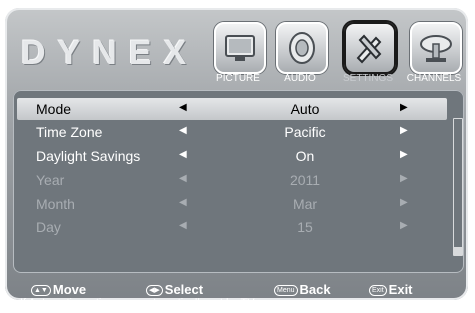 Image resolution: width=475 pixels, height=313 pixels. What do you see at coordinates (232, 180) in the screenshot?
I see `menu-row-year: Year ◀ 2011 ▶` at bounding box center [232, 180].